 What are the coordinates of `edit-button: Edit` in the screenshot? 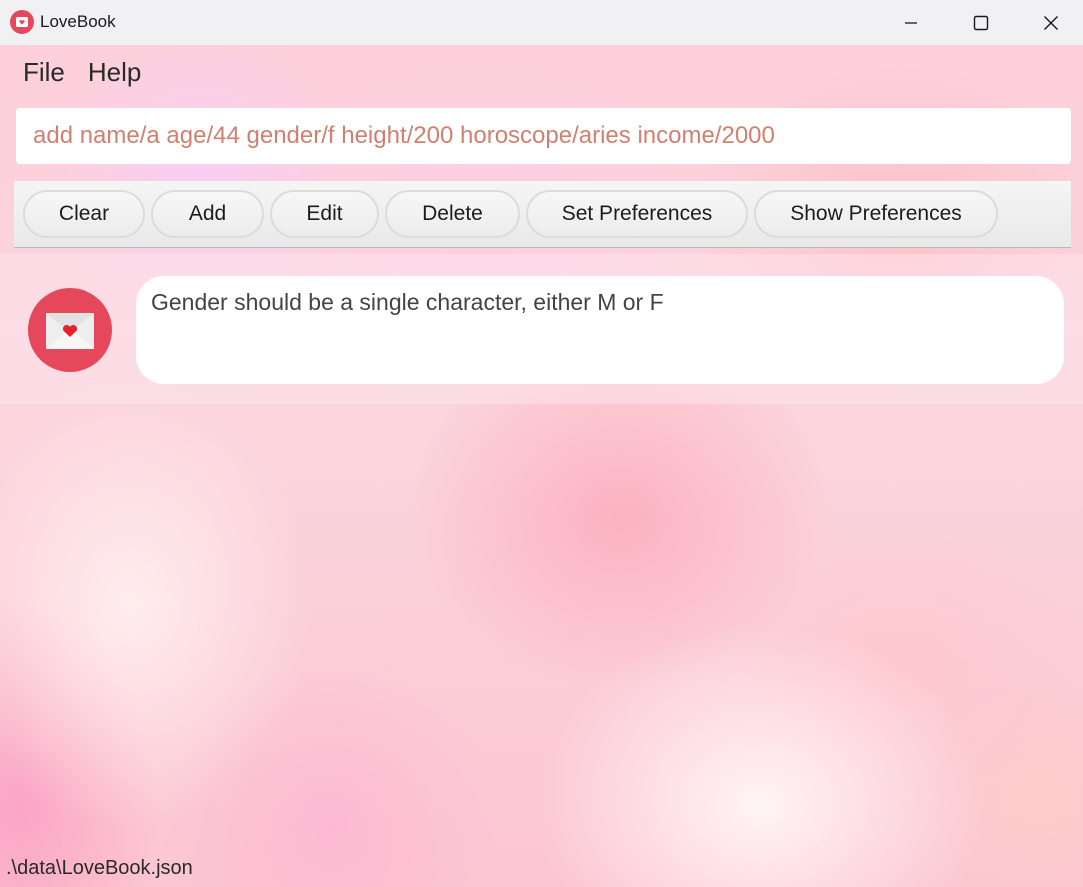 It's located at (324, 214).